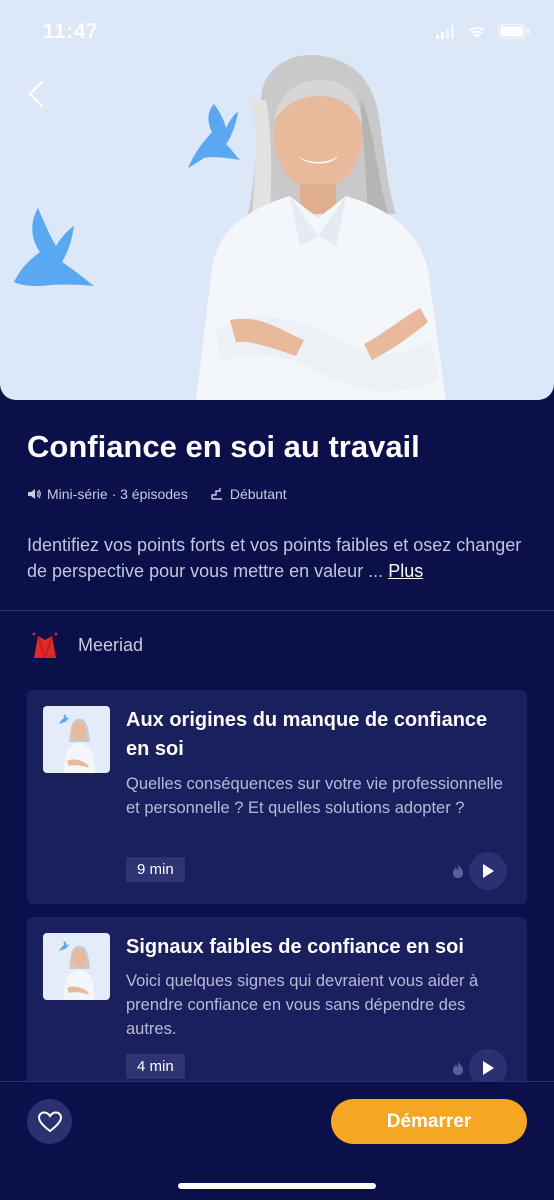  Describe the element at coordinates (277, 1140) in the screenshot. I see `bottom-bar: Démarrer` at that location.